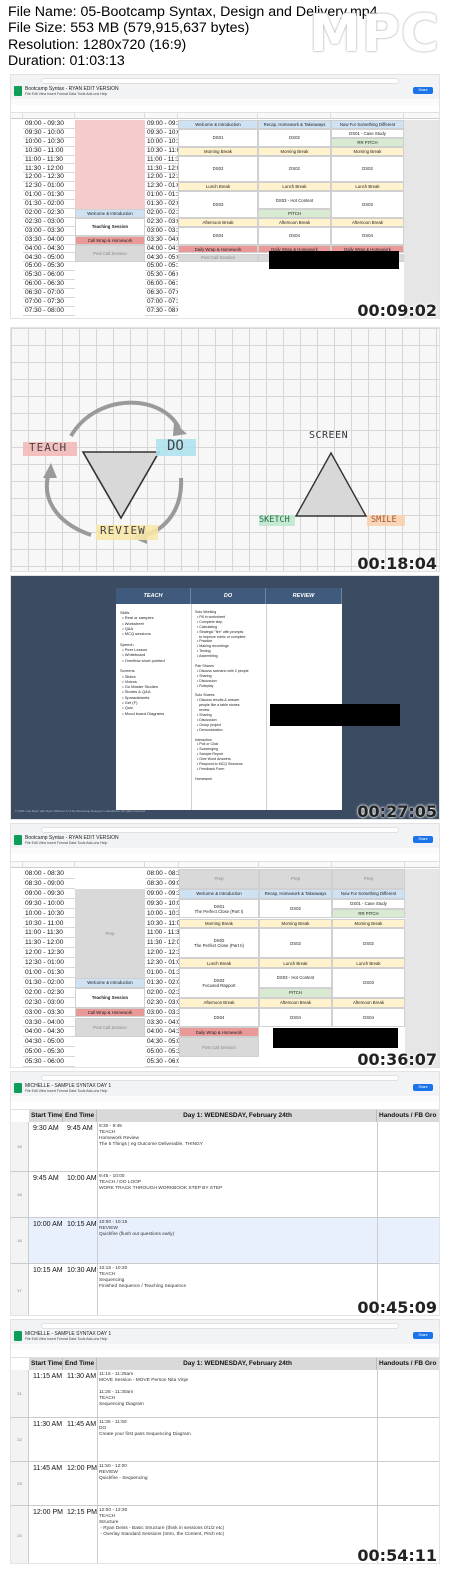 This screenshot has height=1588, width=450. Describe the element at coordinates (162, 963) in the screenshot. I see `time-cell: 12:30 - 01:00` at that location.